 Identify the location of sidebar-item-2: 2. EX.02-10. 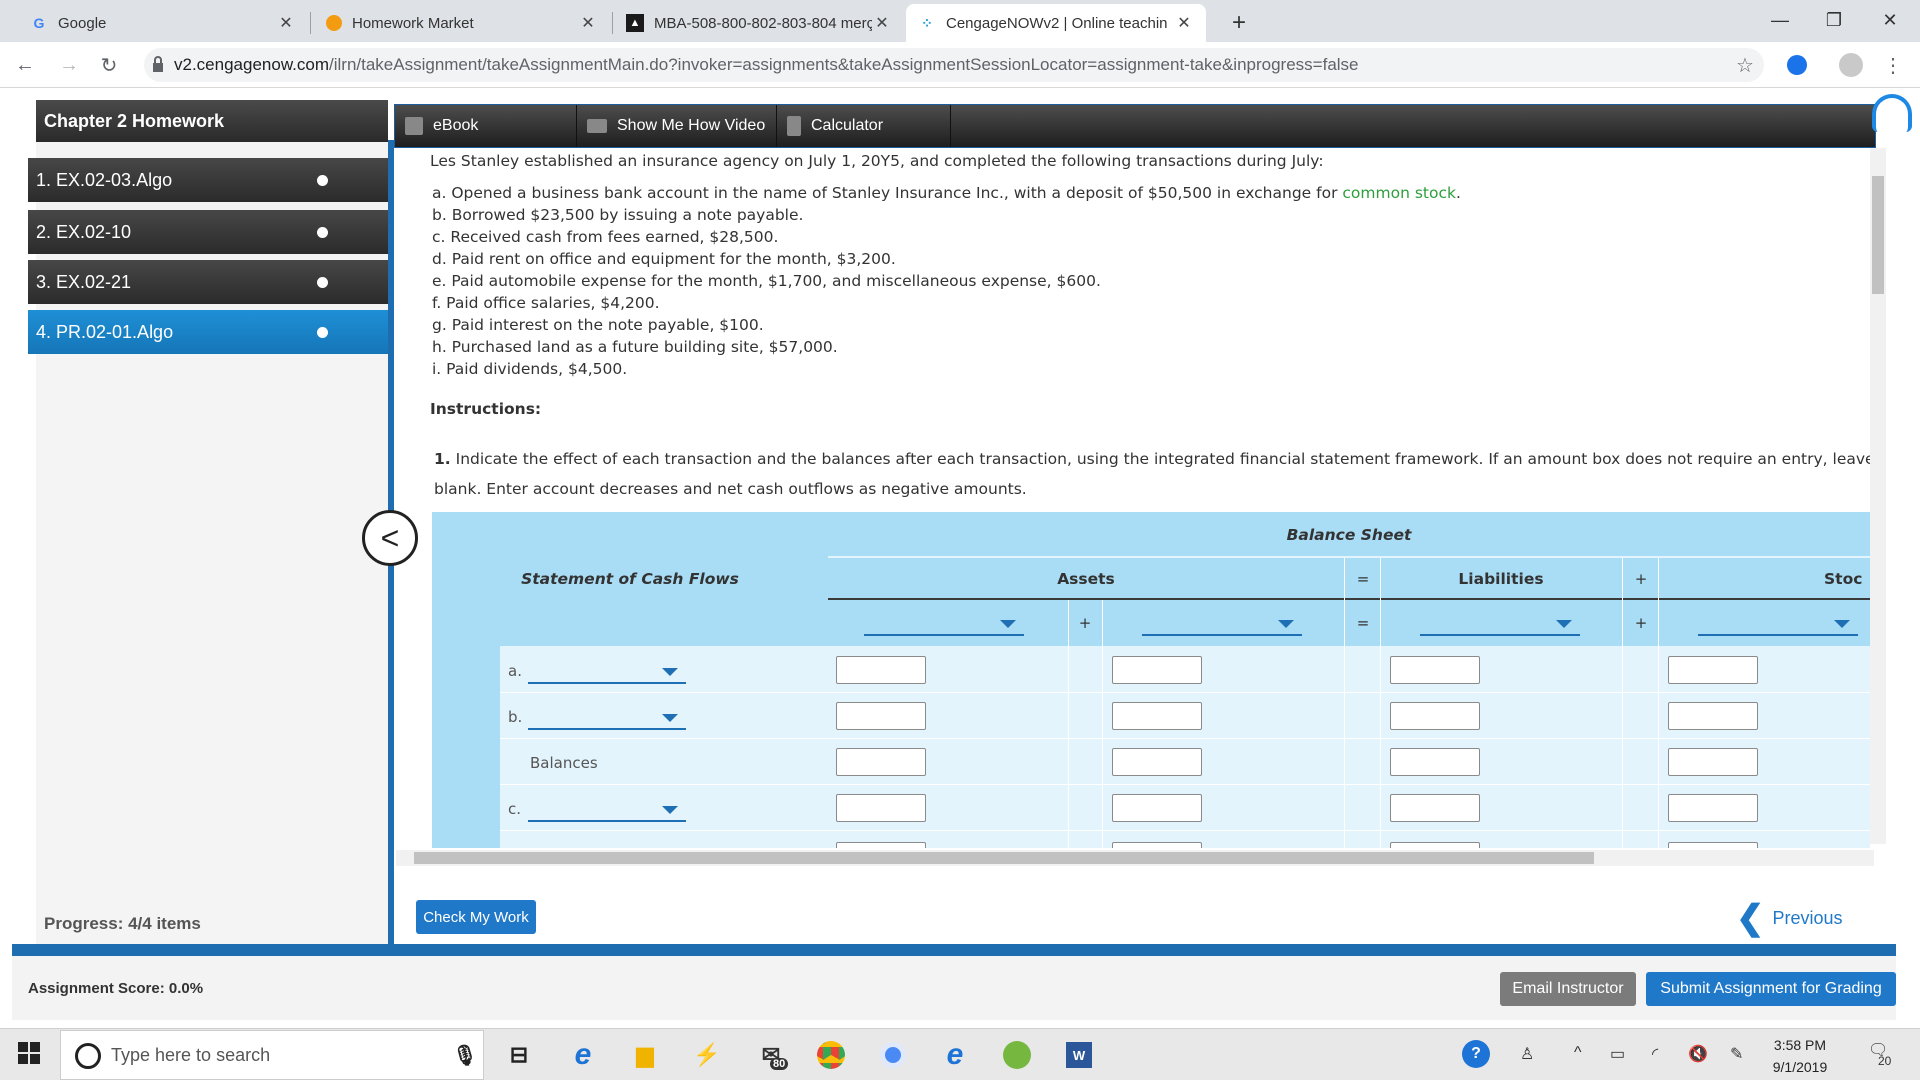
(208, 232).